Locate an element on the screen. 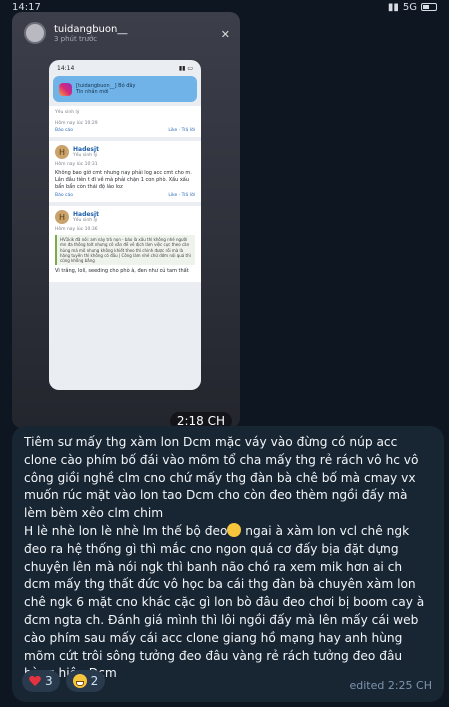 This screenshot has height=707, width=449. inner-signal-icon: ▮▮ ▭ is located at coordinates (185, 68).